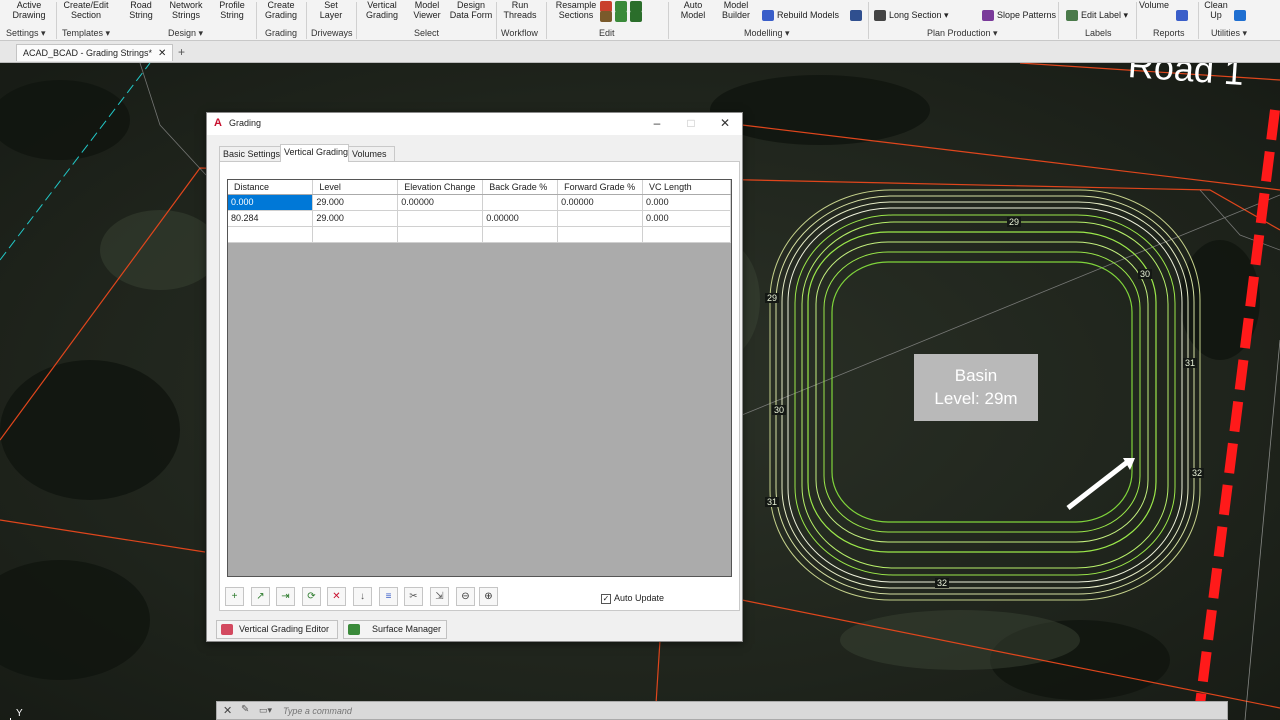 Image resolution: width=1280 pixels, height=720 pixels. Describe the element at coordinates (181, 52) in the screenshot. I see `new-tab-button: +` at that location.